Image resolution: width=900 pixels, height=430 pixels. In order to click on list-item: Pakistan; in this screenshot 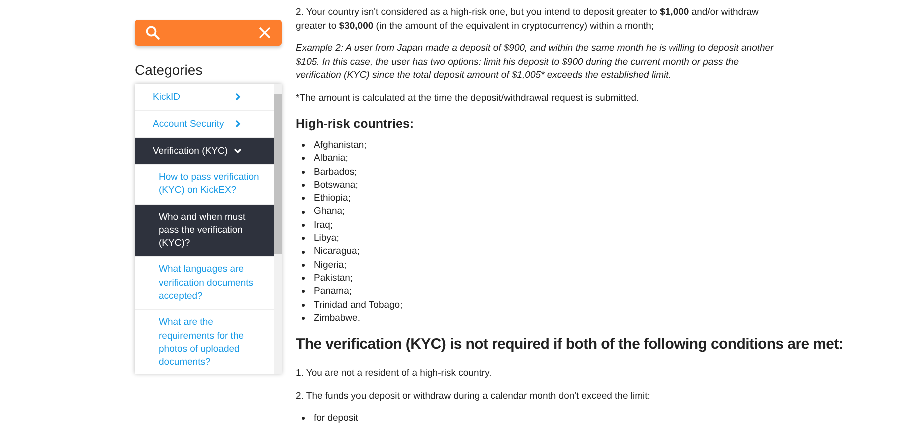, I will do `click(334, 279)`.